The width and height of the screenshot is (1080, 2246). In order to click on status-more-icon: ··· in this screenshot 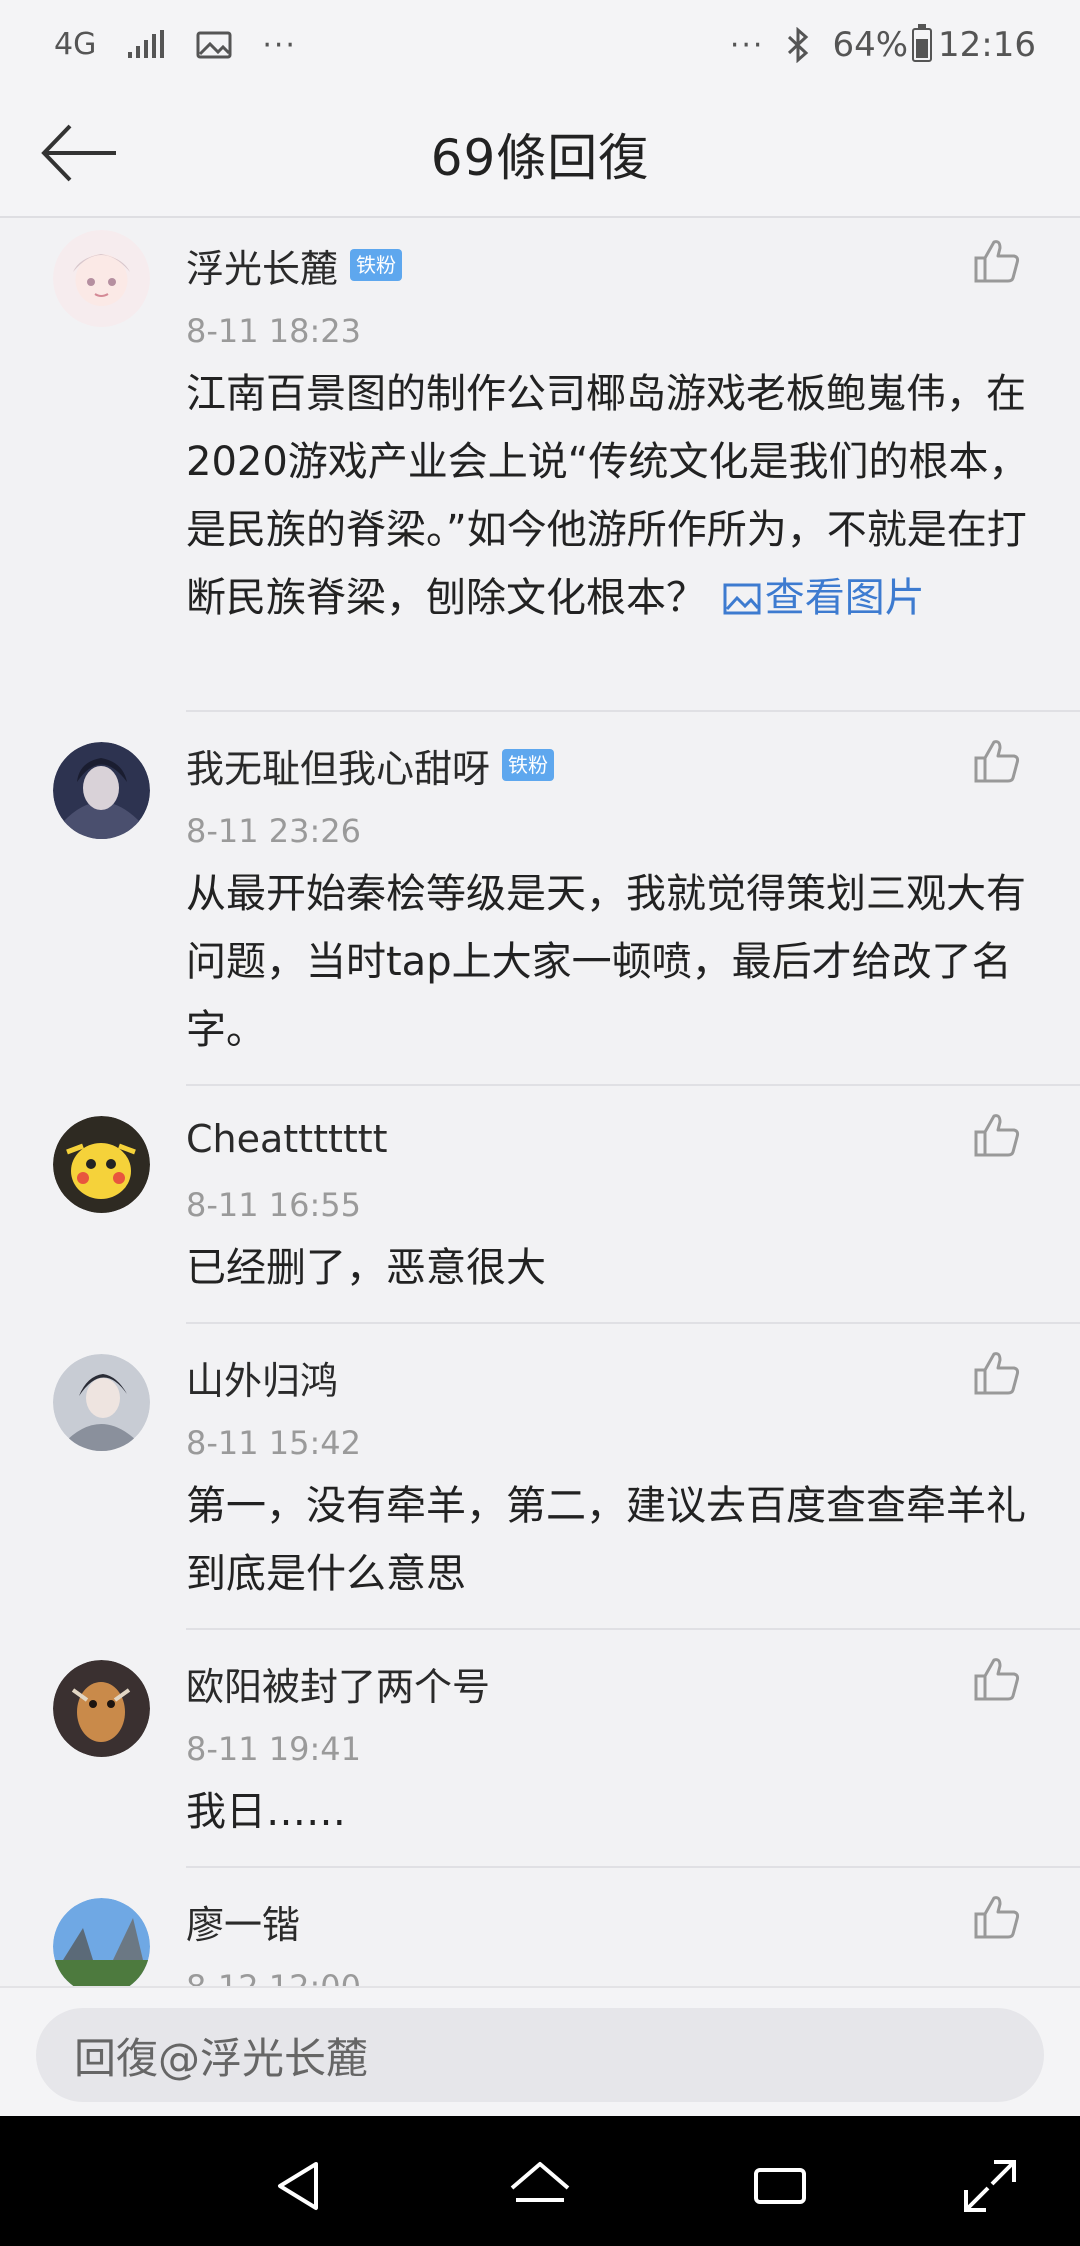, I will do `click(747, 45)`.